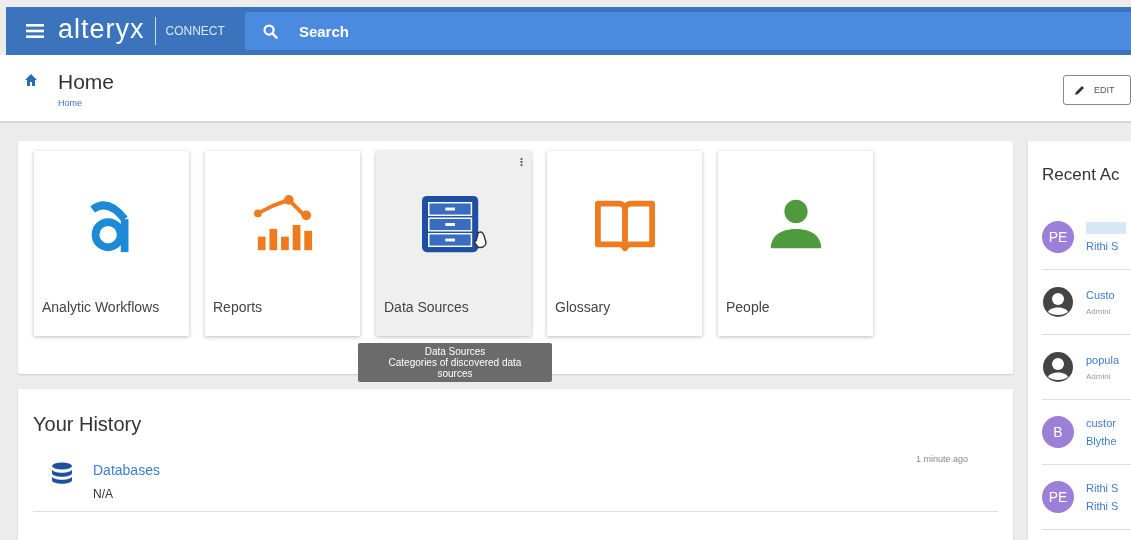  What do you see at coordinates (1101, 441) in the screenshot?
I see `activity-link: Blythe` at bounding box center [1101, 441].